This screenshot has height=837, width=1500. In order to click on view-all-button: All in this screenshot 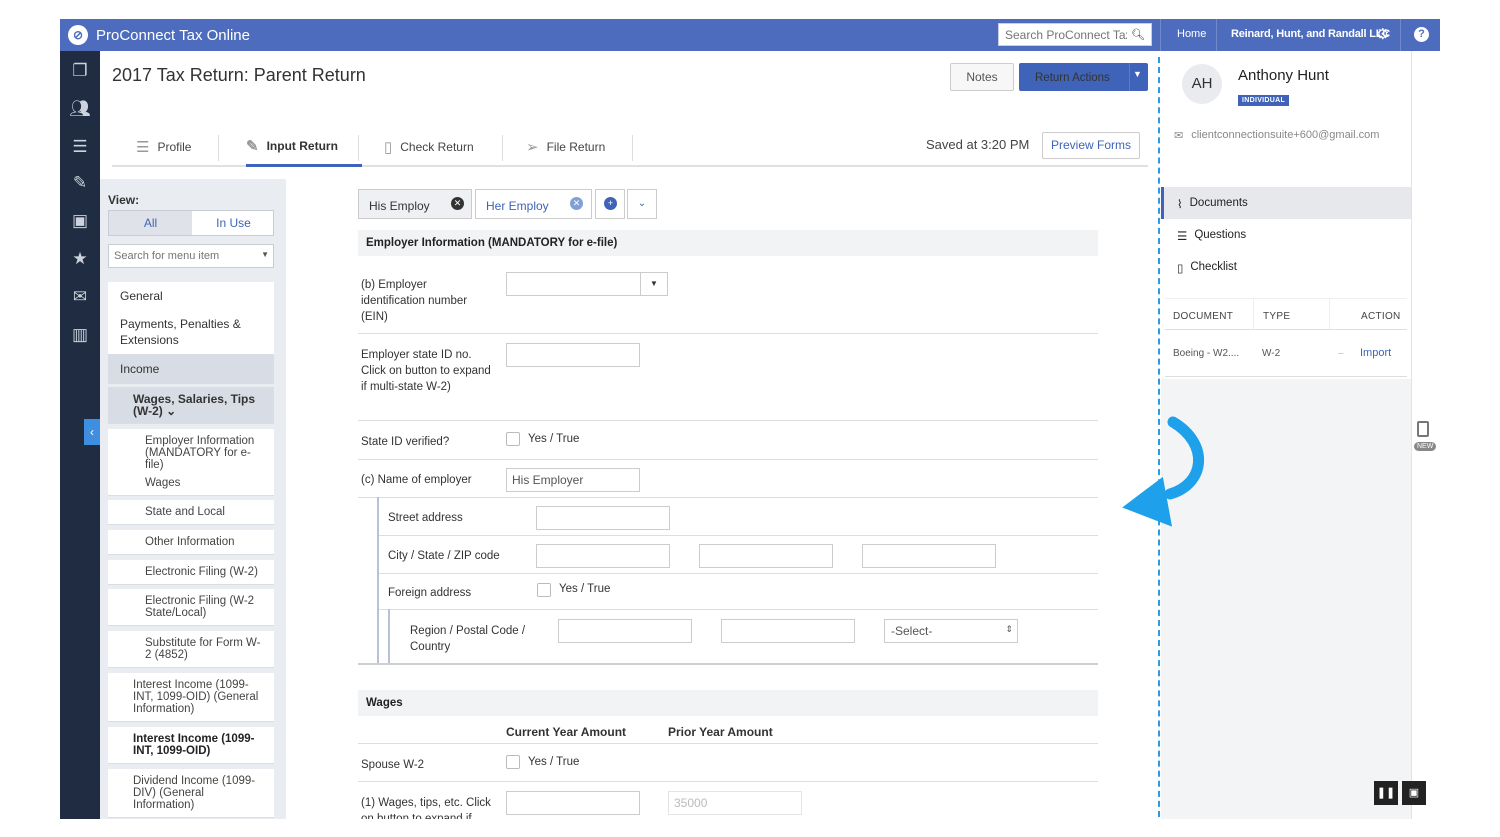, I will do `click(150, 223)`.